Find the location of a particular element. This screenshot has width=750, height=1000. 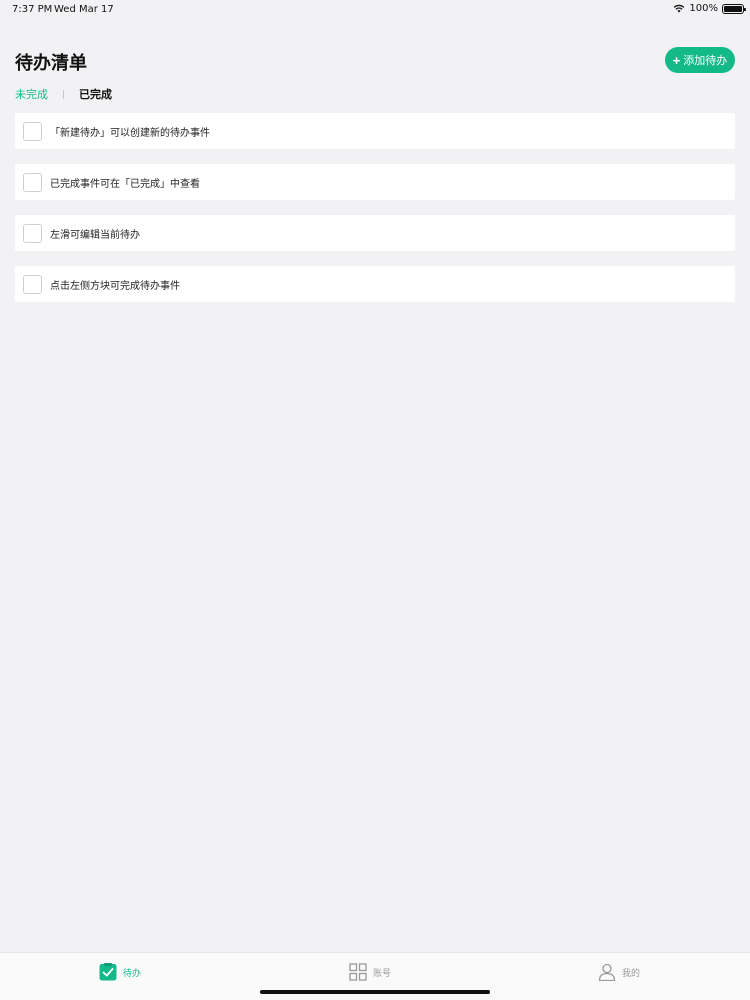

status-right: 100% is located at coordinates (709, 8).